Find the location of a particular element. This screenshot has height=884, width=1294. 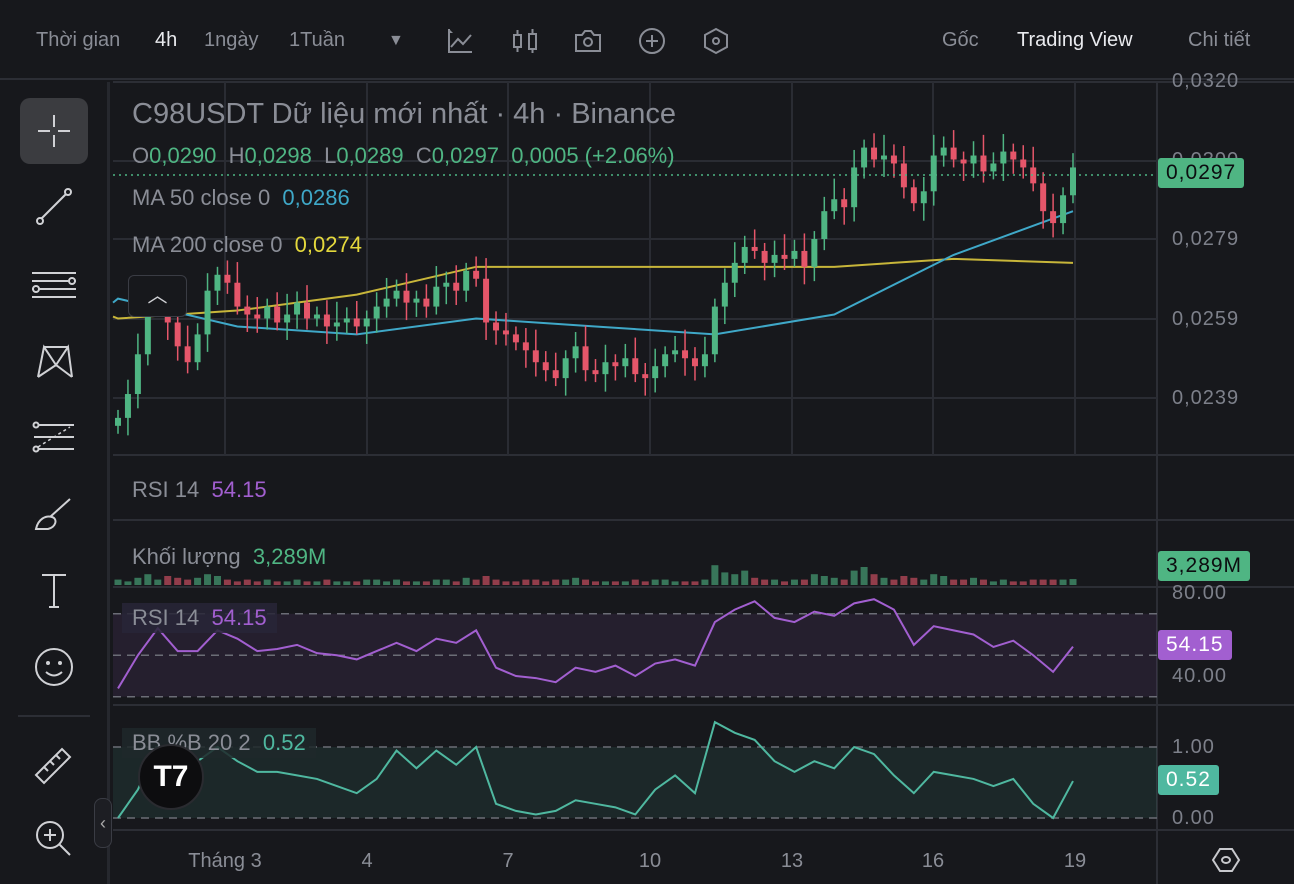

price-tick: 0,0279 is located at coordinates (1206, 239).